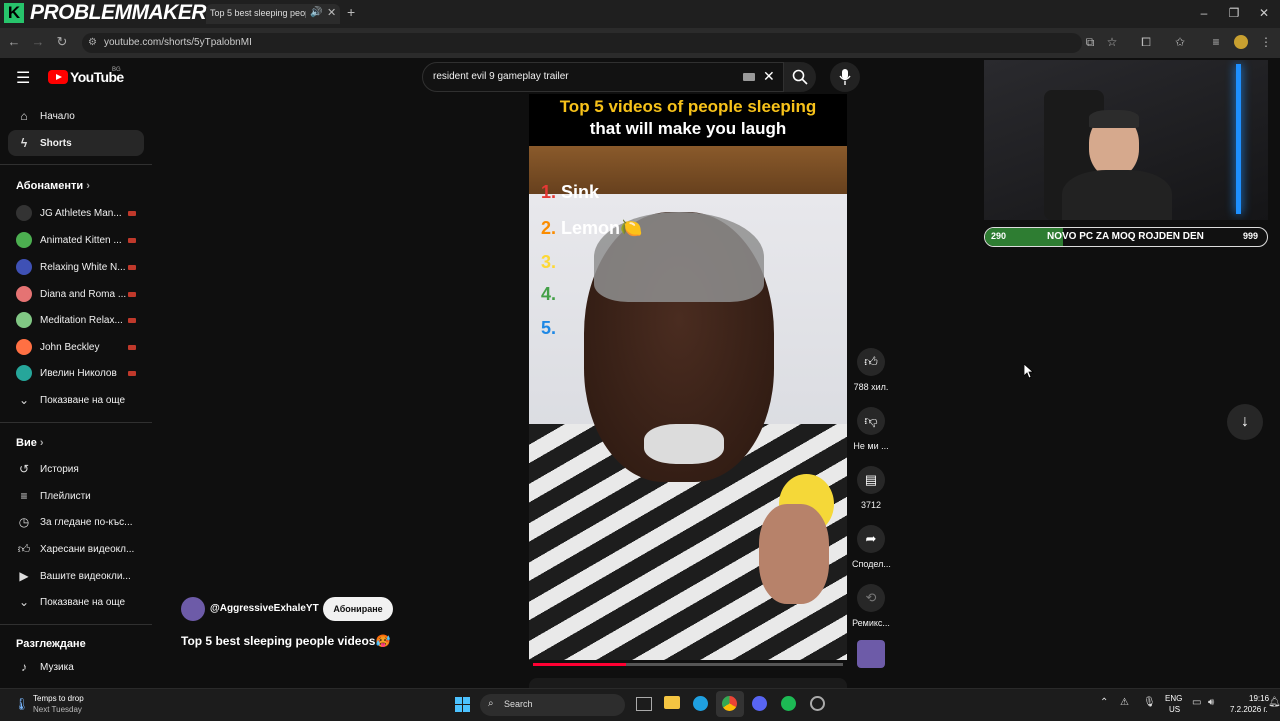  Describe the element at coordinates (817, 703) in the screenshot. I see `steam-icon` at that location.